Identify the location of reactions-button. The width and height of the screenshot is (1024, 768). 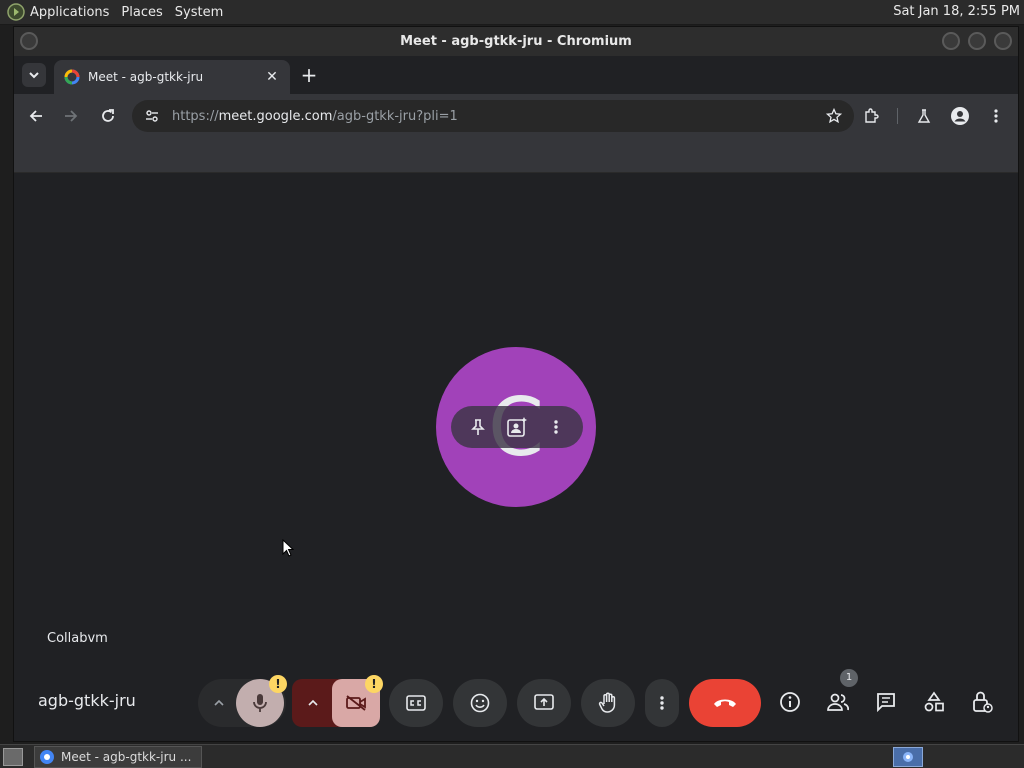
(480, 703).